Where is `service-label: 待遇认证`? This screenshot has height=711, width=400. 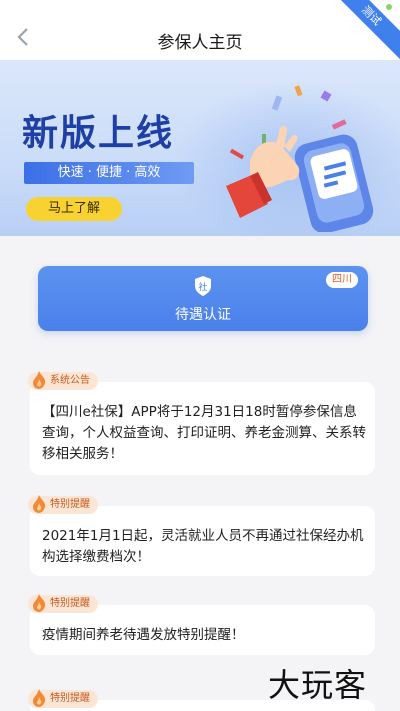
service-label: 待遇认证 is located at coordinates (203, 315).